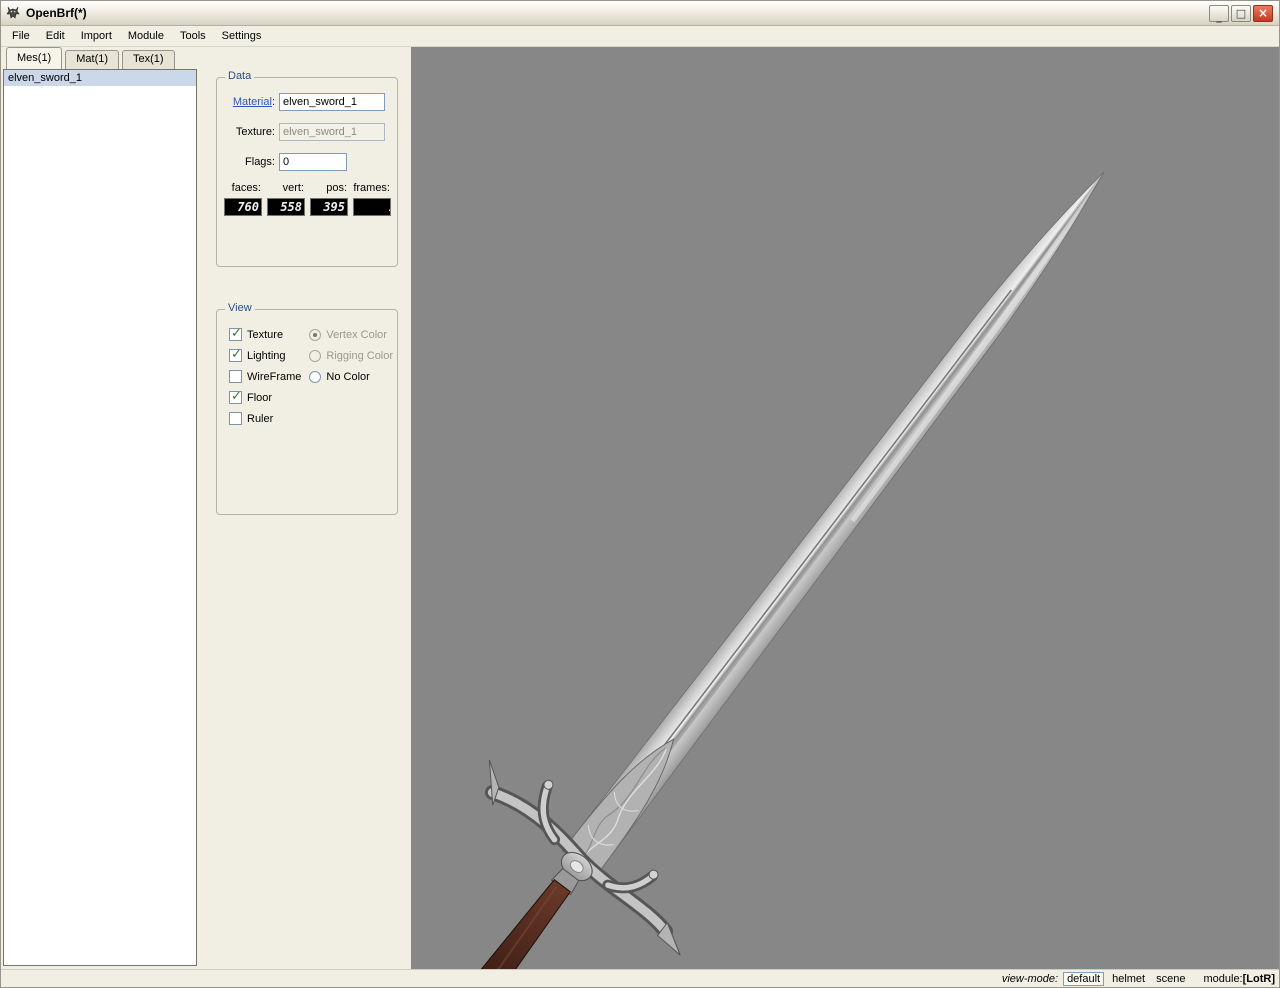 This screenshot has height=988, width=1280. Describe the element at coordinates (248, 207) in the screenshot. I see `faces-value: 760` at that location.